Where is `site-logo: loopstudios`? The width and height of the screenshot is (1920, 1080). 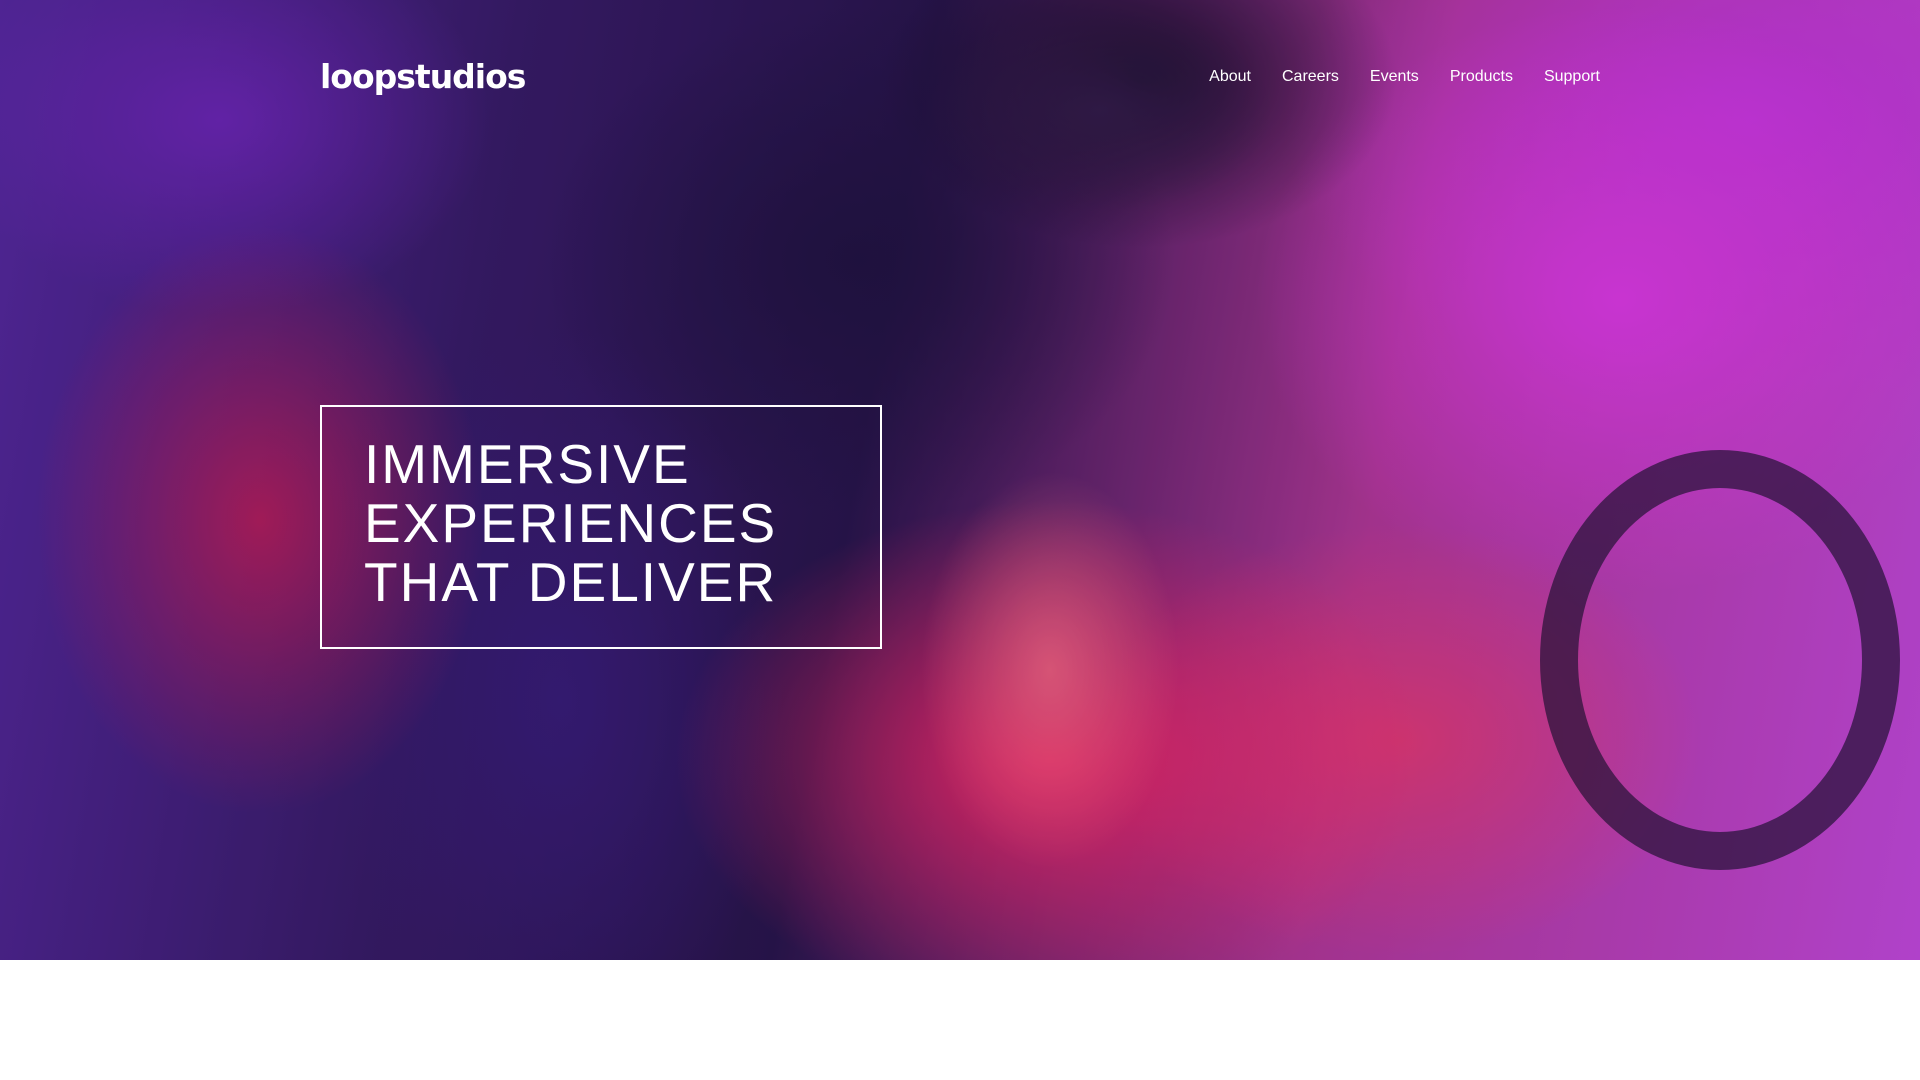 site-logo: loopstudios is located at coordinates (423, 76).